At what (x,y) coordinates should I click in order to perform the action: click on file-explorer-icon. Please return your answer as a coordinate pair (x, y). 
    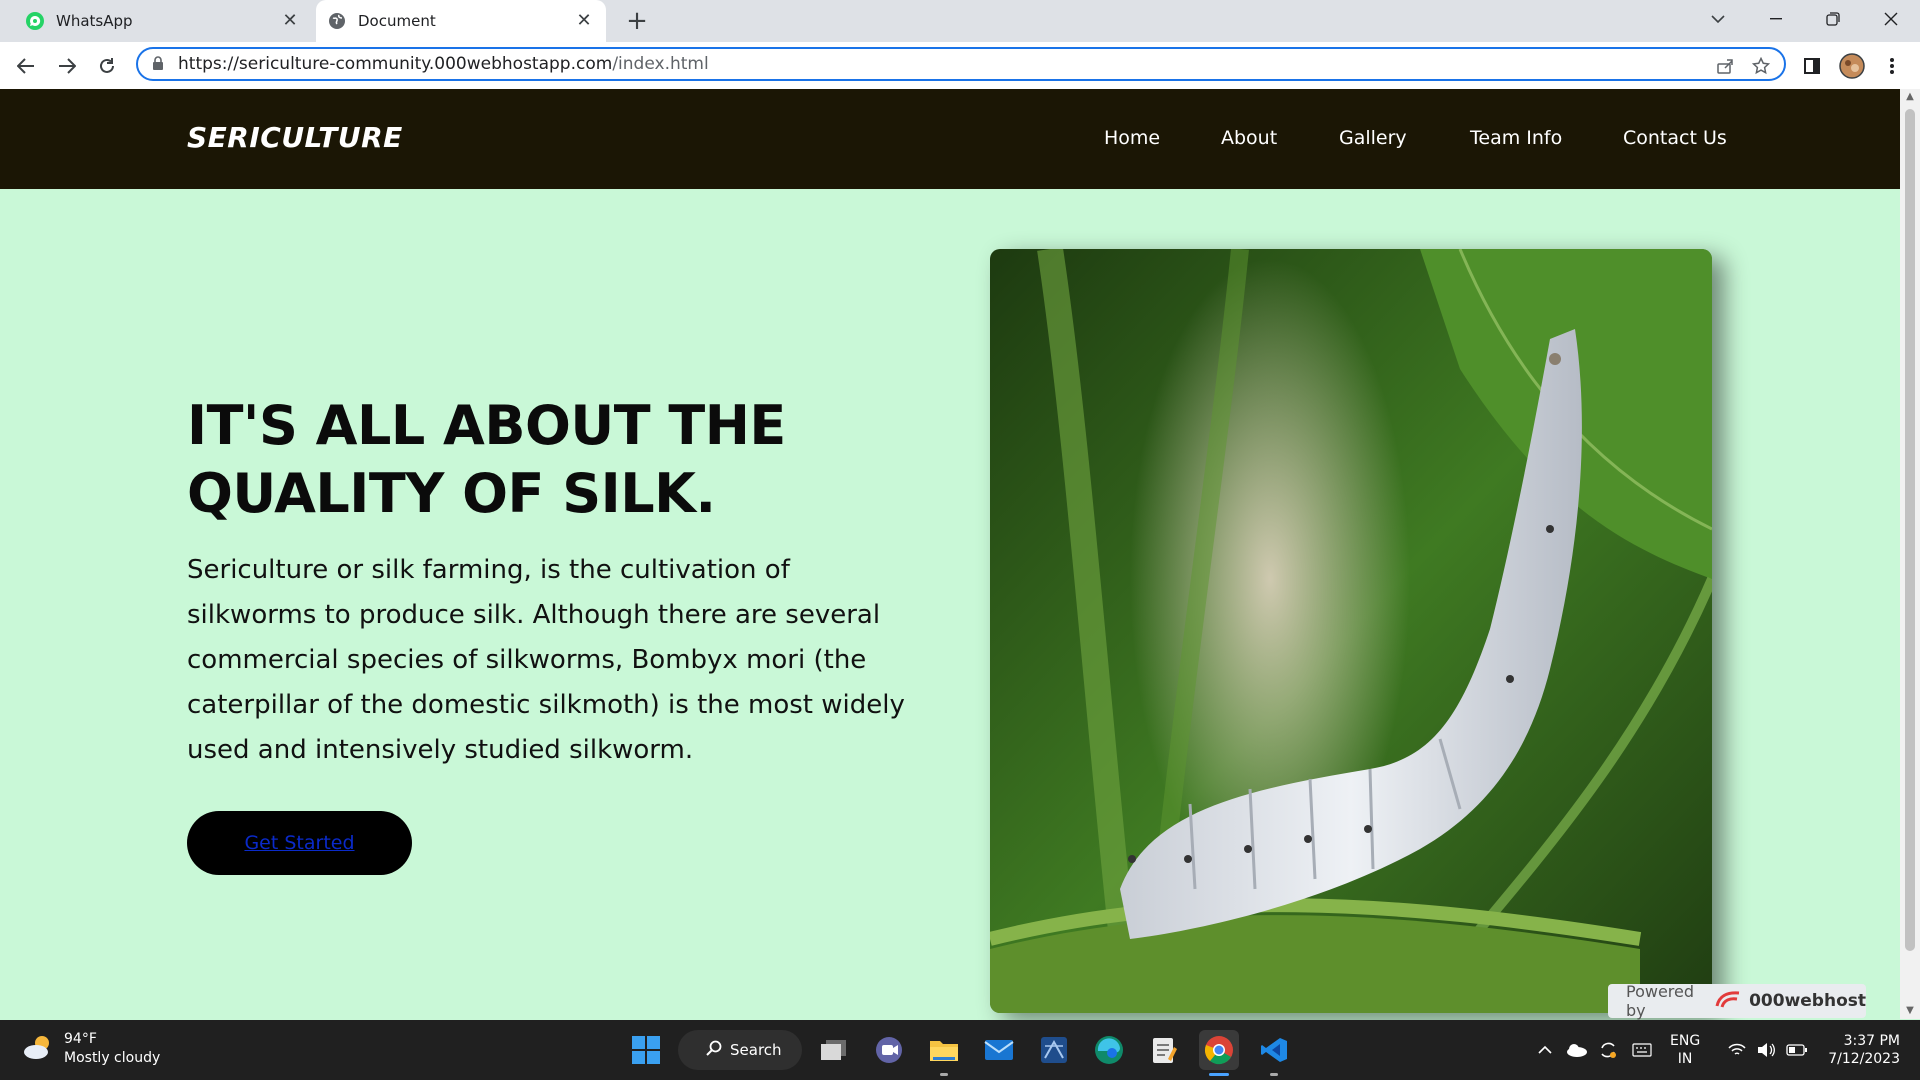
    Looking at the image, I should click on (944, 1050).